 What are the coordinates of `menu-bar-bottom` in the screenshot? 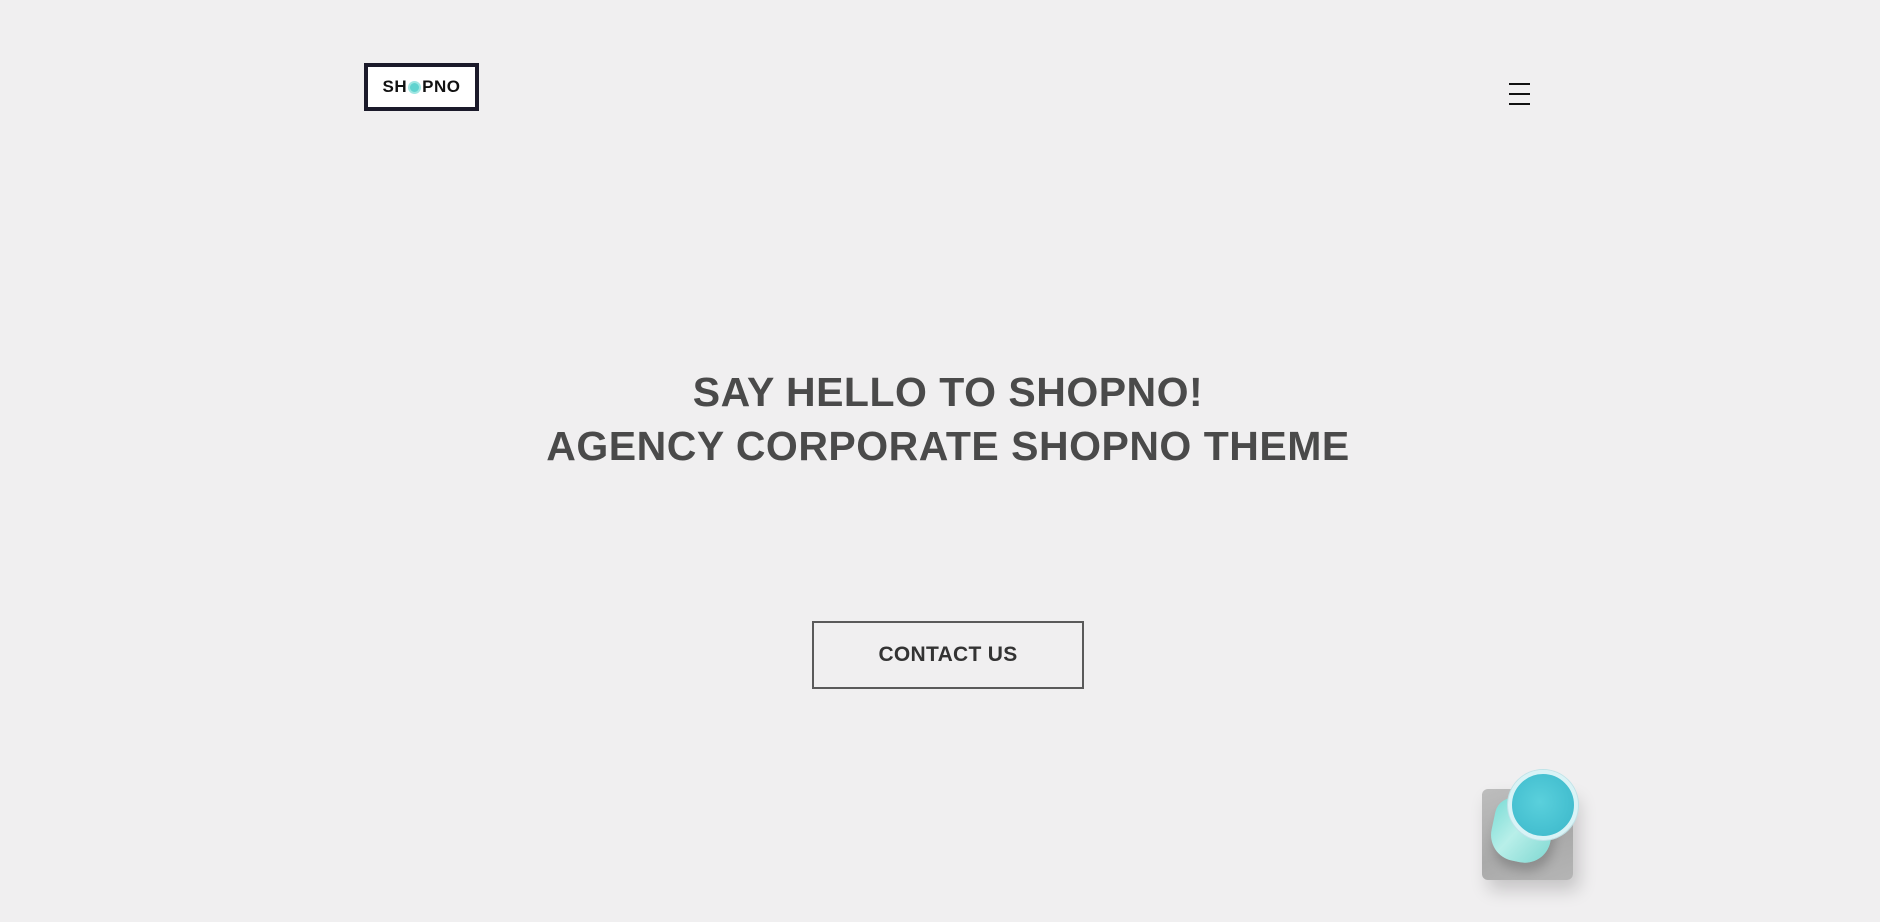 It's located at (1519, 104).